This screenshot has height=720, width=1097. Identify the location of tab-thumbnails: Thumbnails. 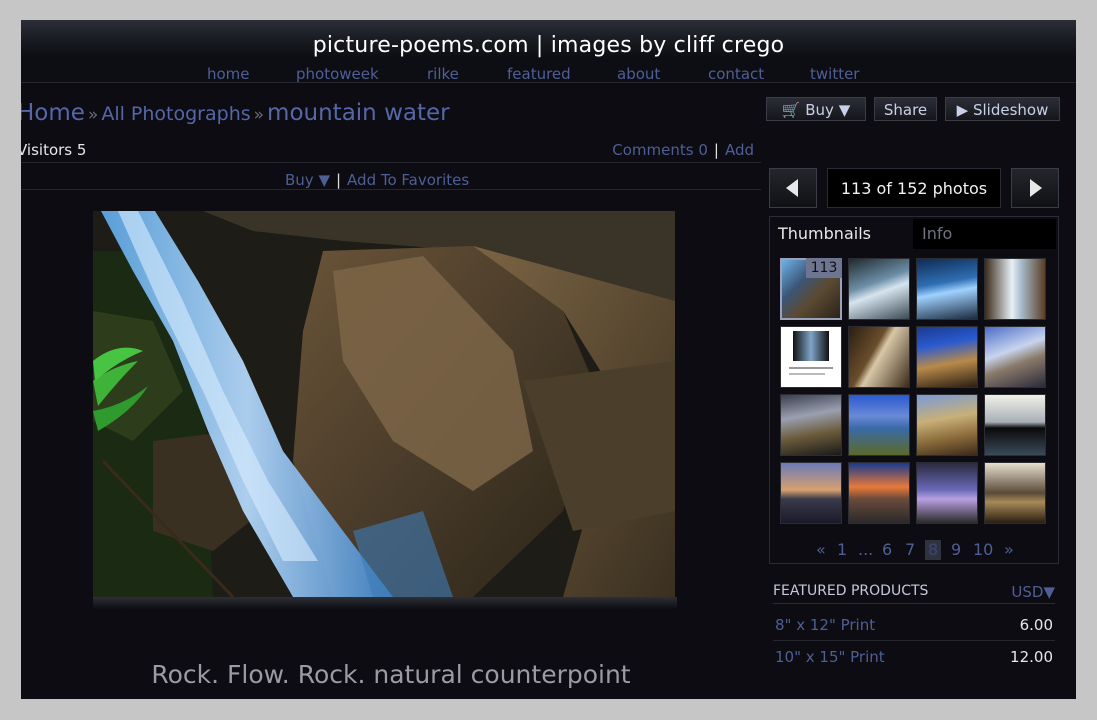
(842, 234).